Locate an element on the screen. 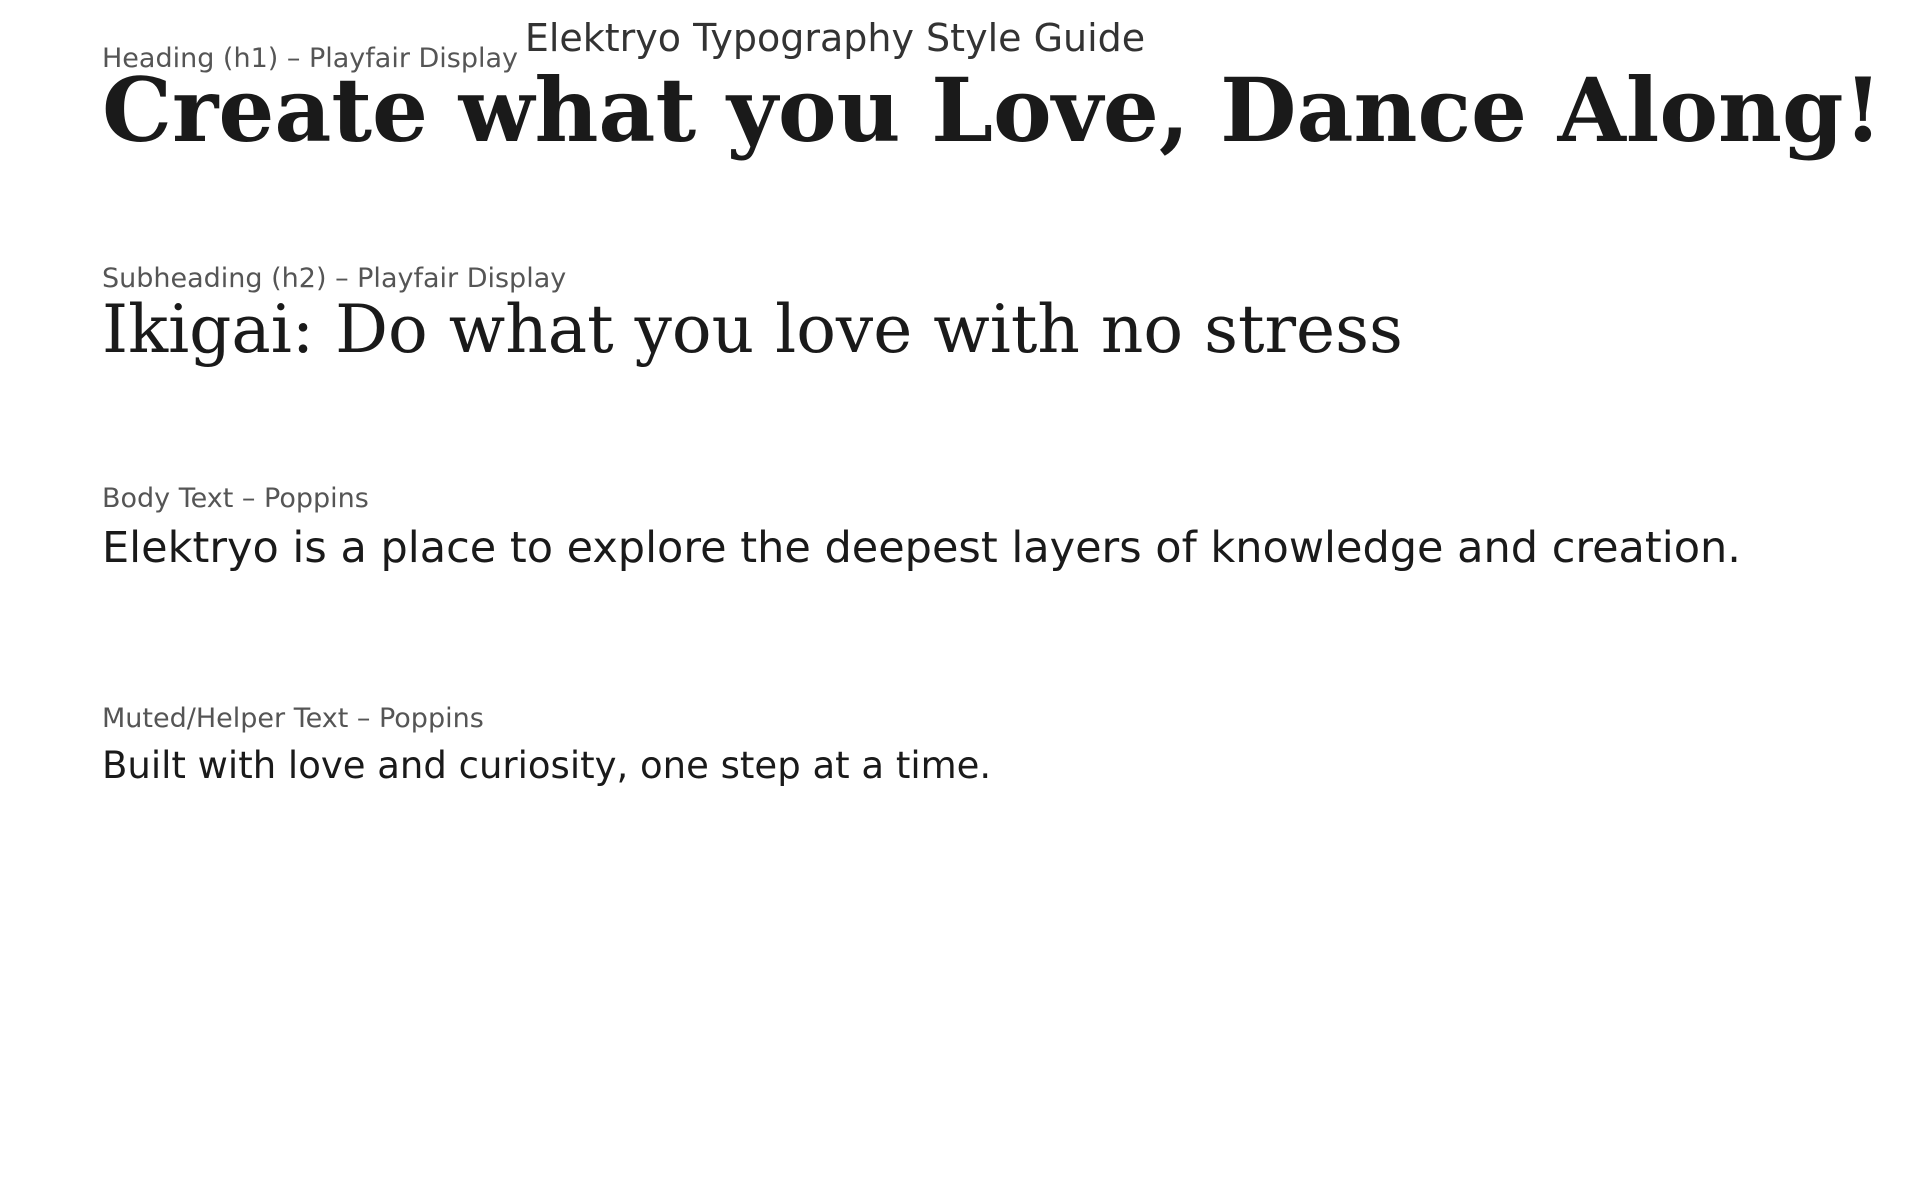 The image size is (1918, 1180). muted-text-caption: Muted/Helper Text – Poppins is located at coordinates (293, 718).